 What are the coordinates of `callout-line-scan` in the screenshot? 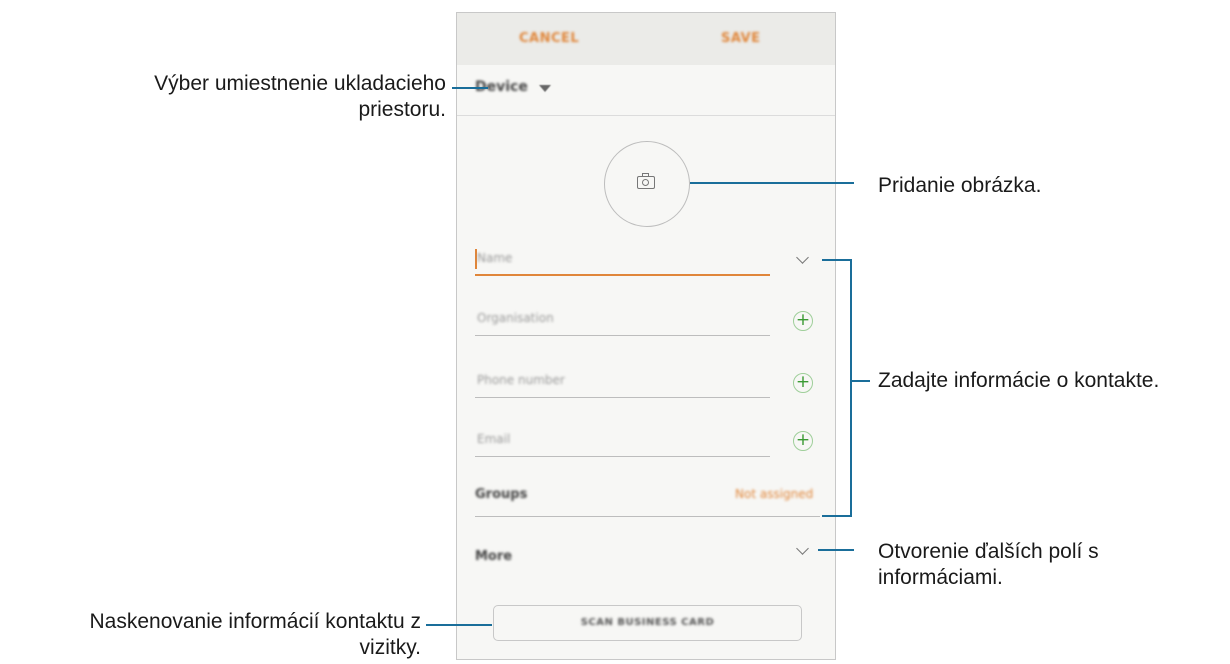 It's located at (459, 625).